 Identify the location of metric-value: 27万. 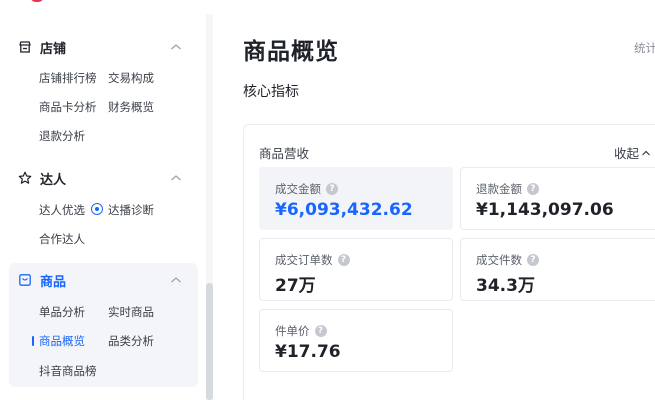
(295, 286).